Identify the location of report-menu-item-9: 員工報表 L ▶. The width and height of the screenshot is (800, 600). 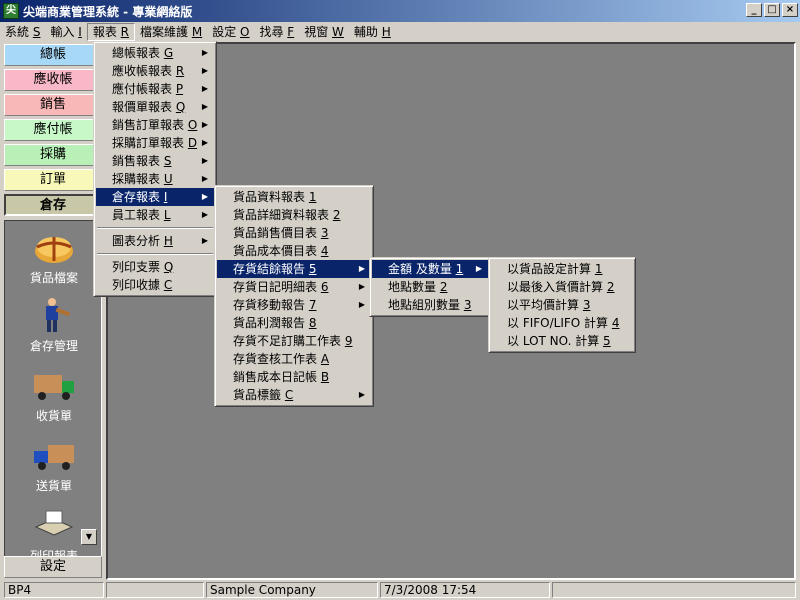
(155, 215).